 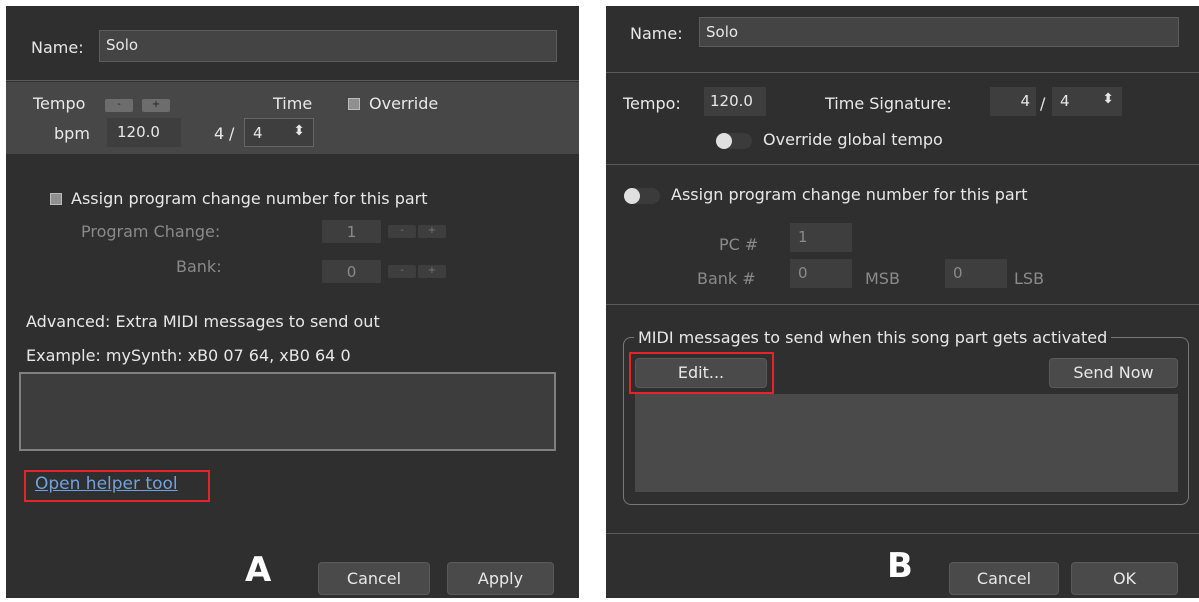 What do you see at coordinates (853, 139) in the screenshot?
I see `override-tempo-label: Override global tempo` at bounding box center [853, 139].